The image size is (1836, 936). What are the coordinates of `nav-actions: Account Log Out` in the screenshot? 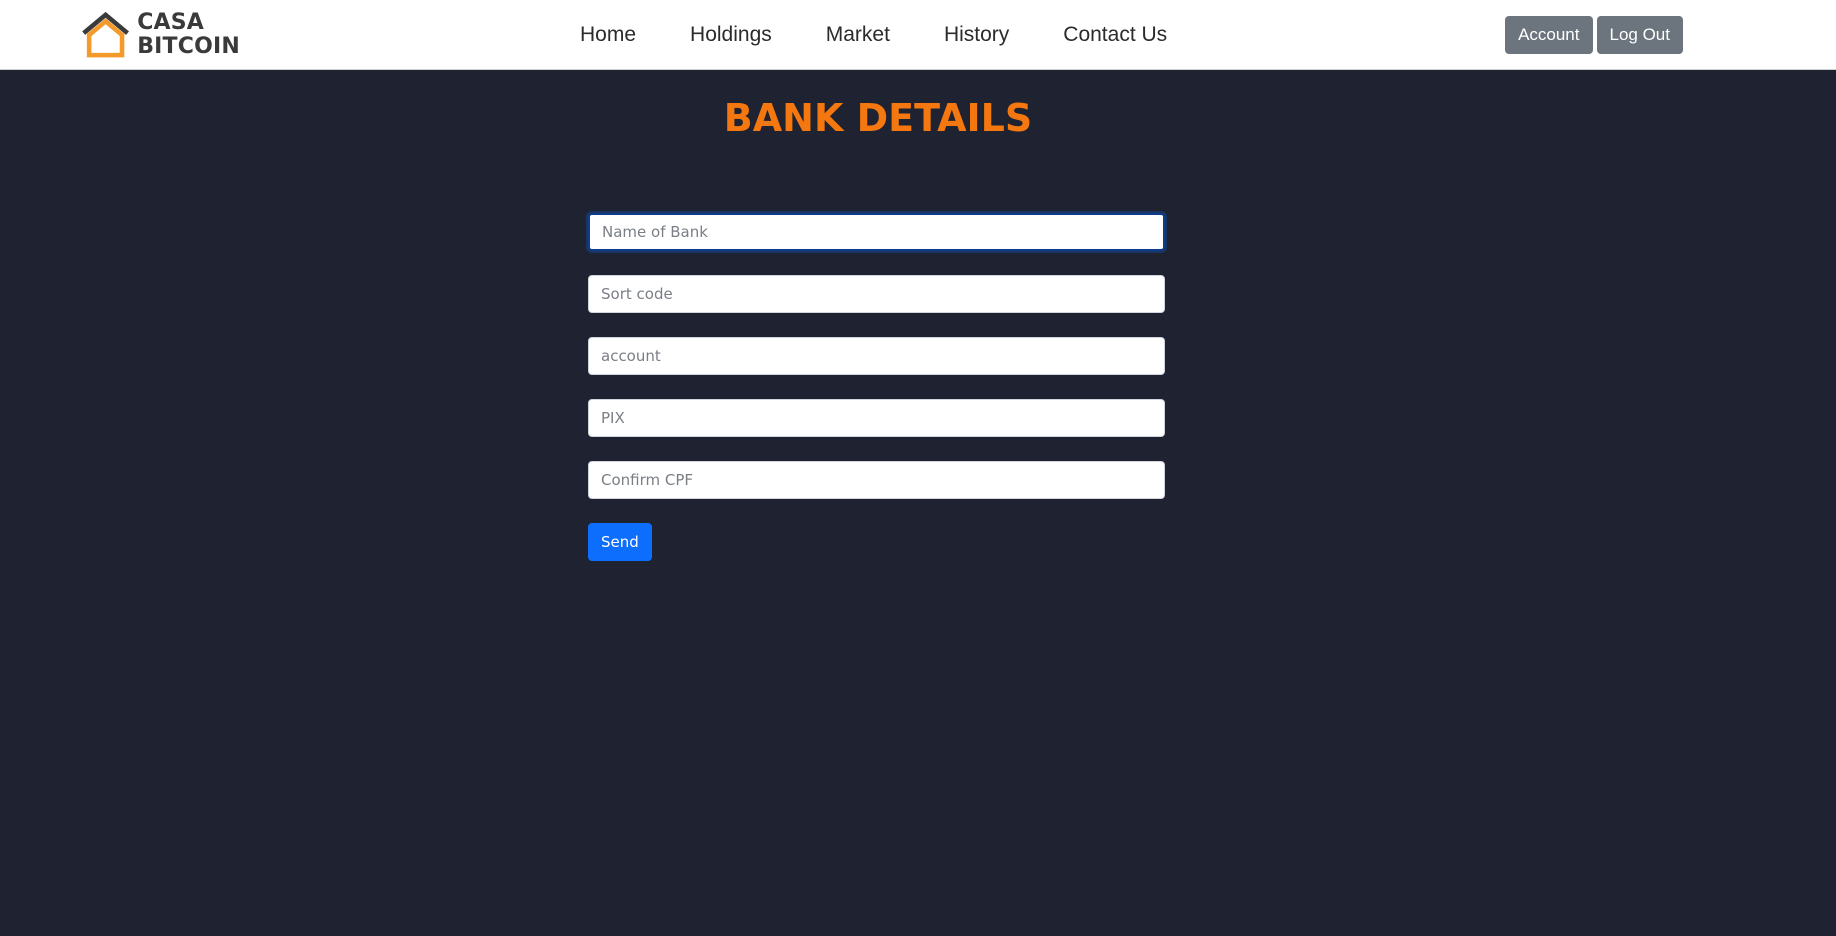 It's located at (1592, 35).